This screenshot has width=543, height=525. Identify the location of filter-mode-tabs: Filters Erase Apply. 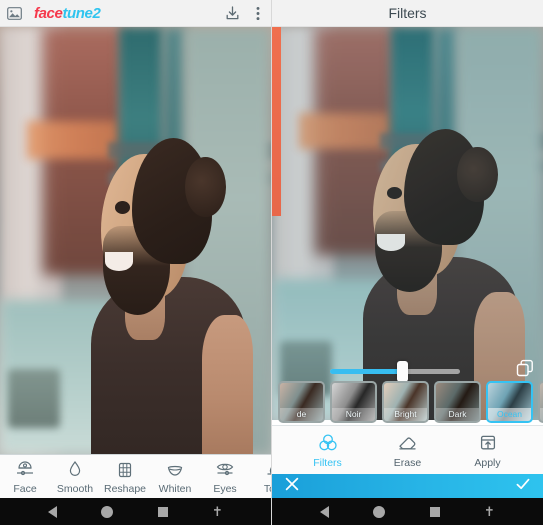
(407, 449).